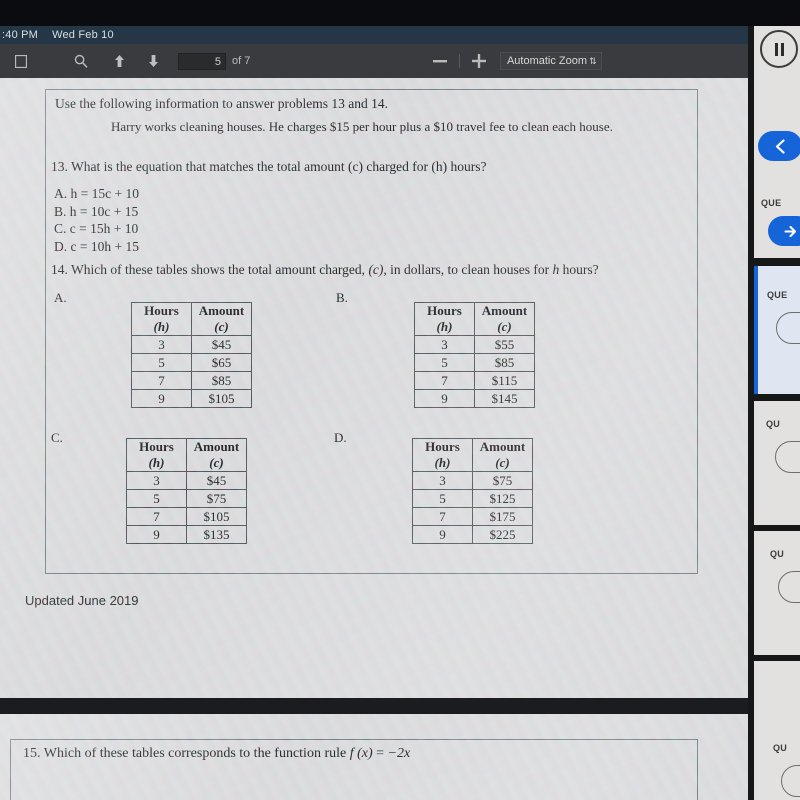 This screenshot has height=800, width=800. I want to click on sidebar-card-5: QU, so click(777, 730).